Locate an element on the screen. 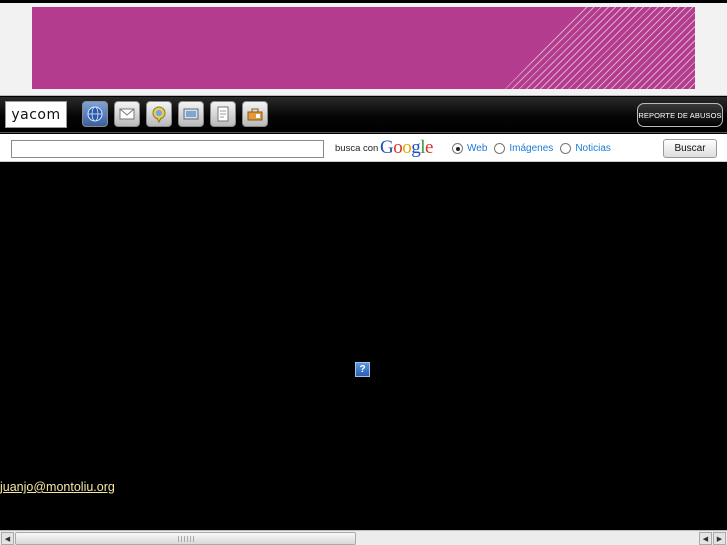 Image resolution: width=727 pixels, height=545 pixels. grip-icon is located at coordinates (186, 539).